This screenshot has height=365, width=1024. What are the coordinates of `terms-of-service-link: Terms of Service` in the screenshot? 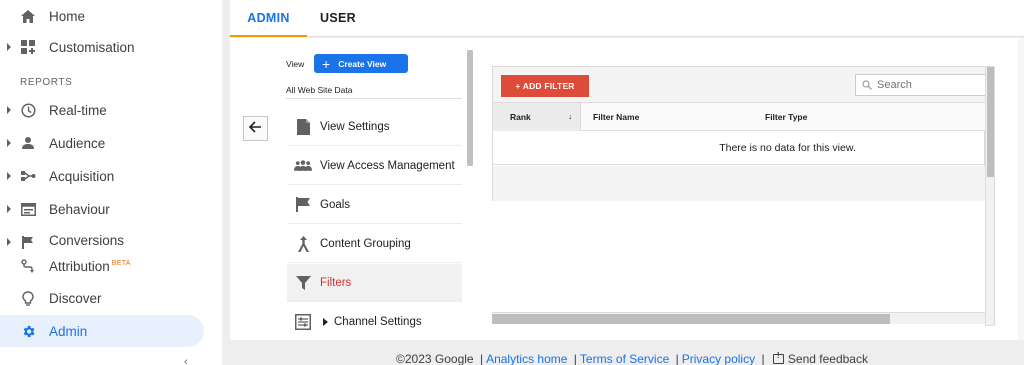 It's located at (624, 358).